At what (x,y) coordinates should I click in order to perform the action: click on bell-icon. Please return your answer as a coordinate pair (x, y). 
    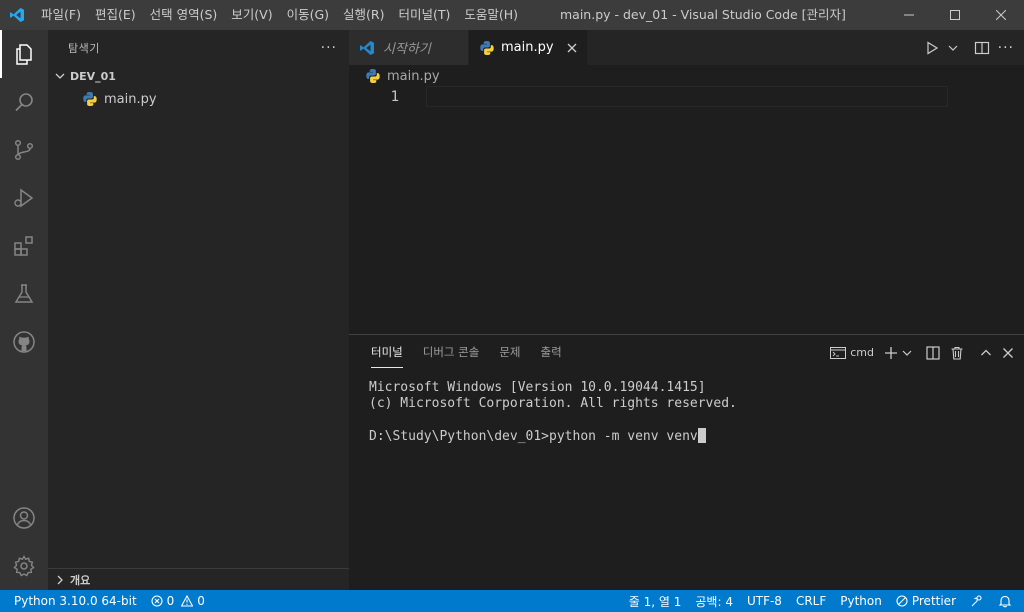
    Looking at the image, I should click on (1005, 601).